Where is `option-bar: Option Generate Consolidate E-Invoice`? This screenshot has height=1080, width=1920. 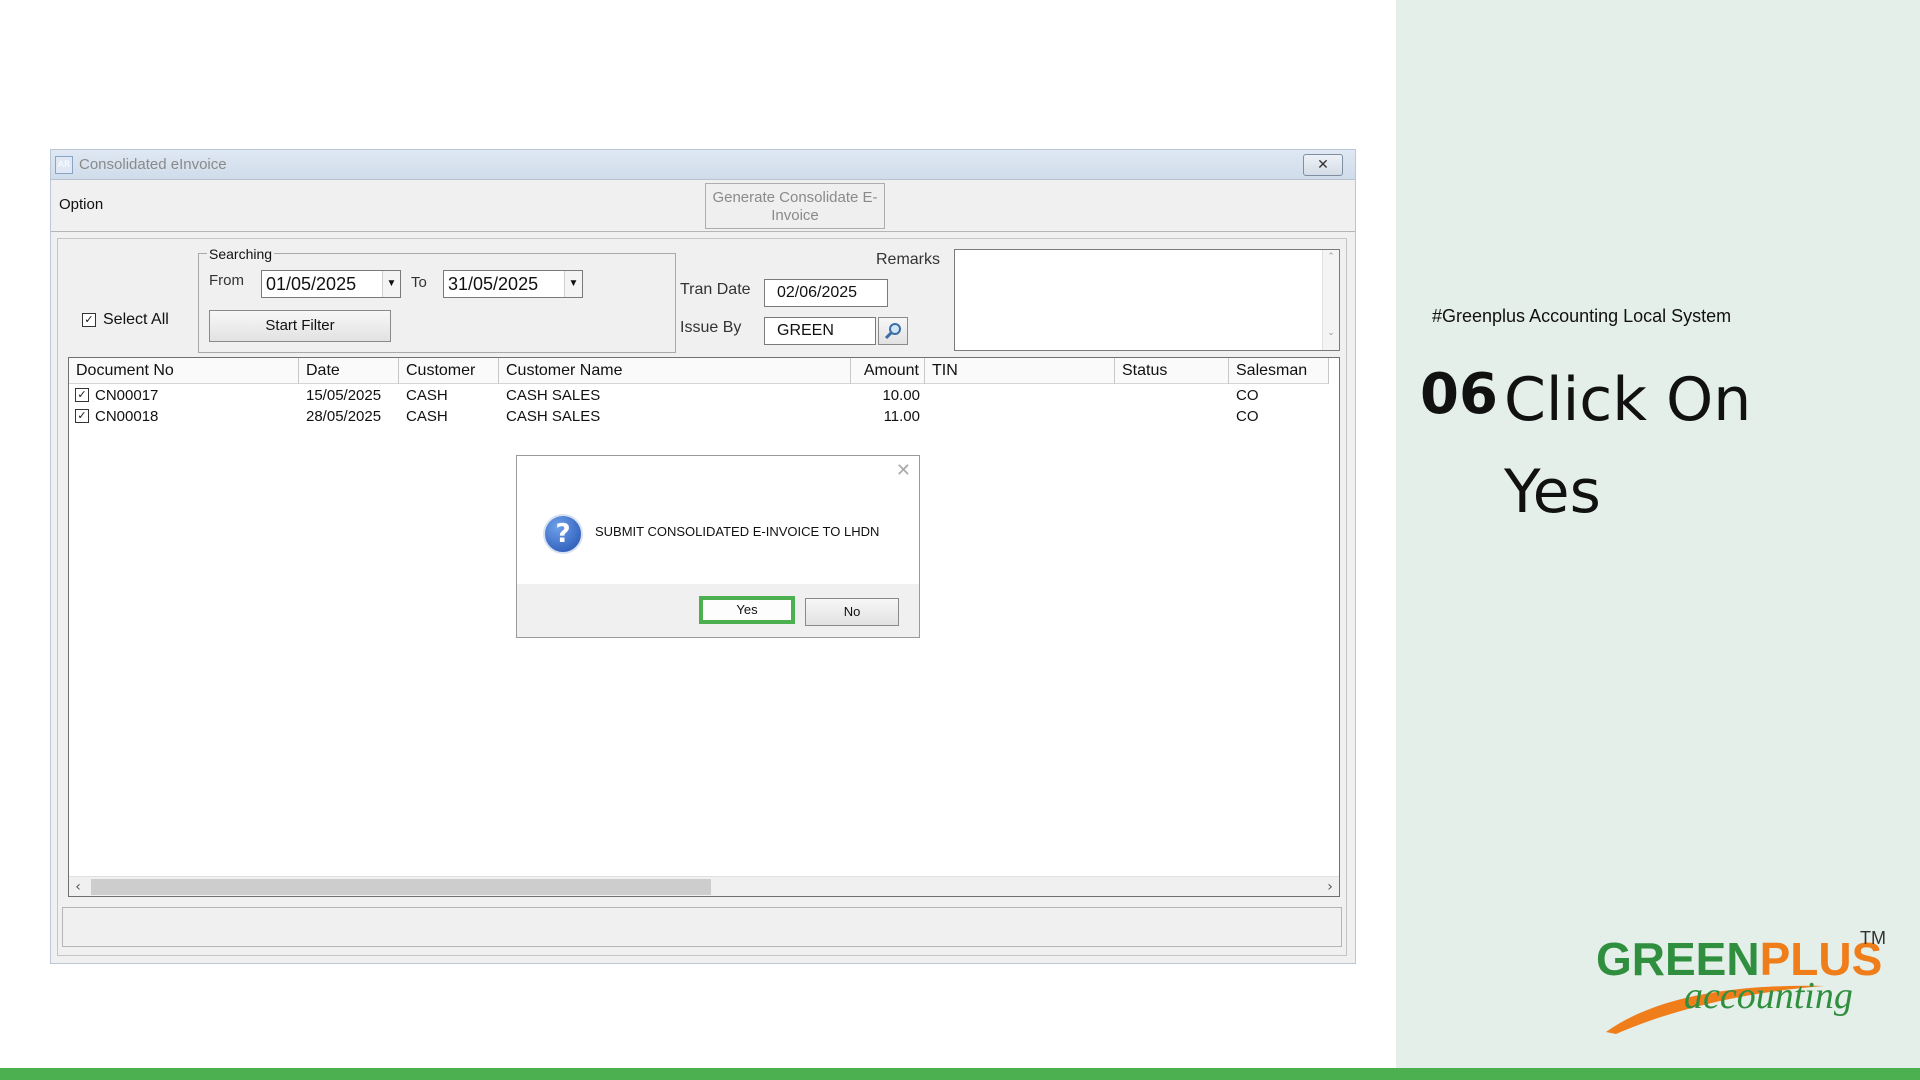 option-bar: Option Generate Consolidate E-Invoice is located at coordinates (703, 206).